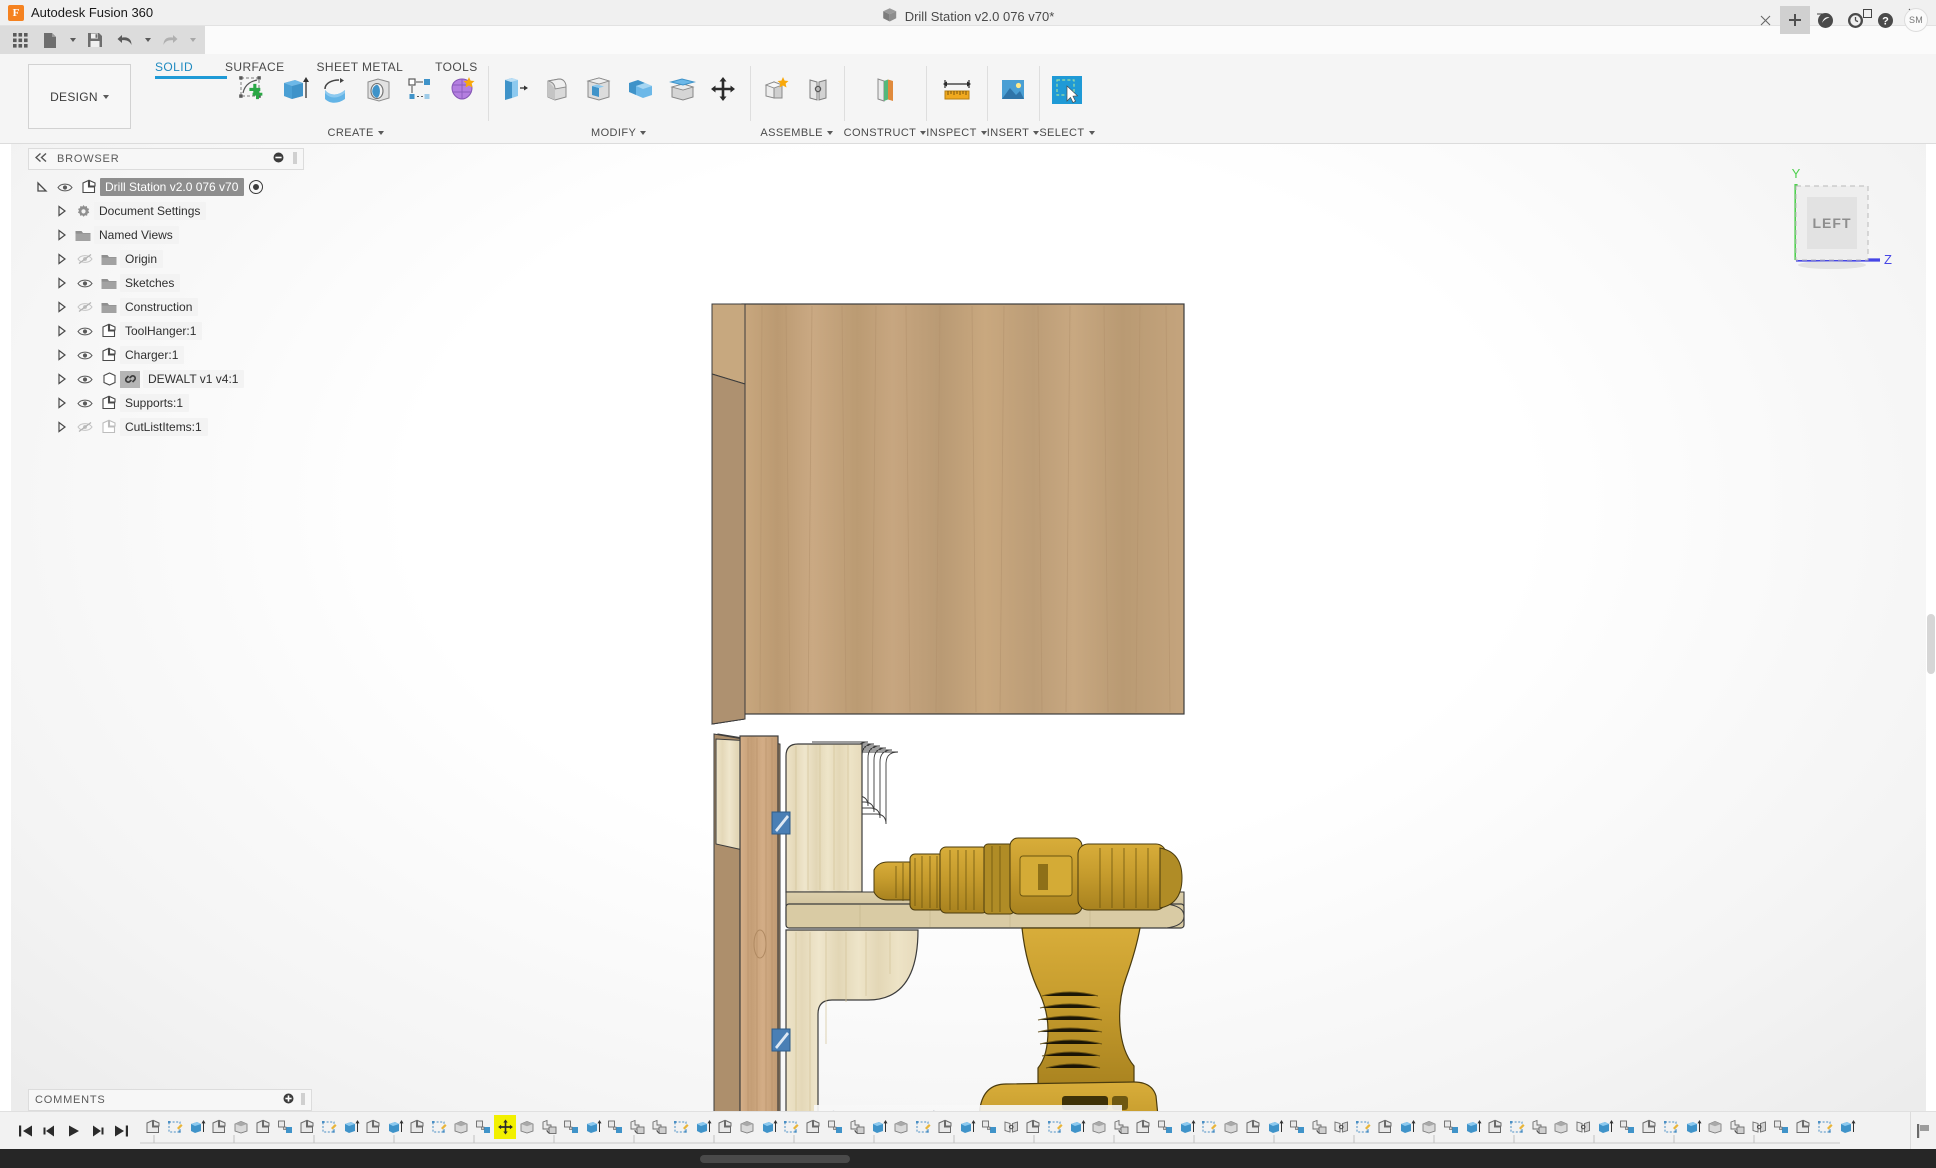 This screenshot has height=1168, width=1936. I want to click on plus-circle-icon, so click(288, 1100).